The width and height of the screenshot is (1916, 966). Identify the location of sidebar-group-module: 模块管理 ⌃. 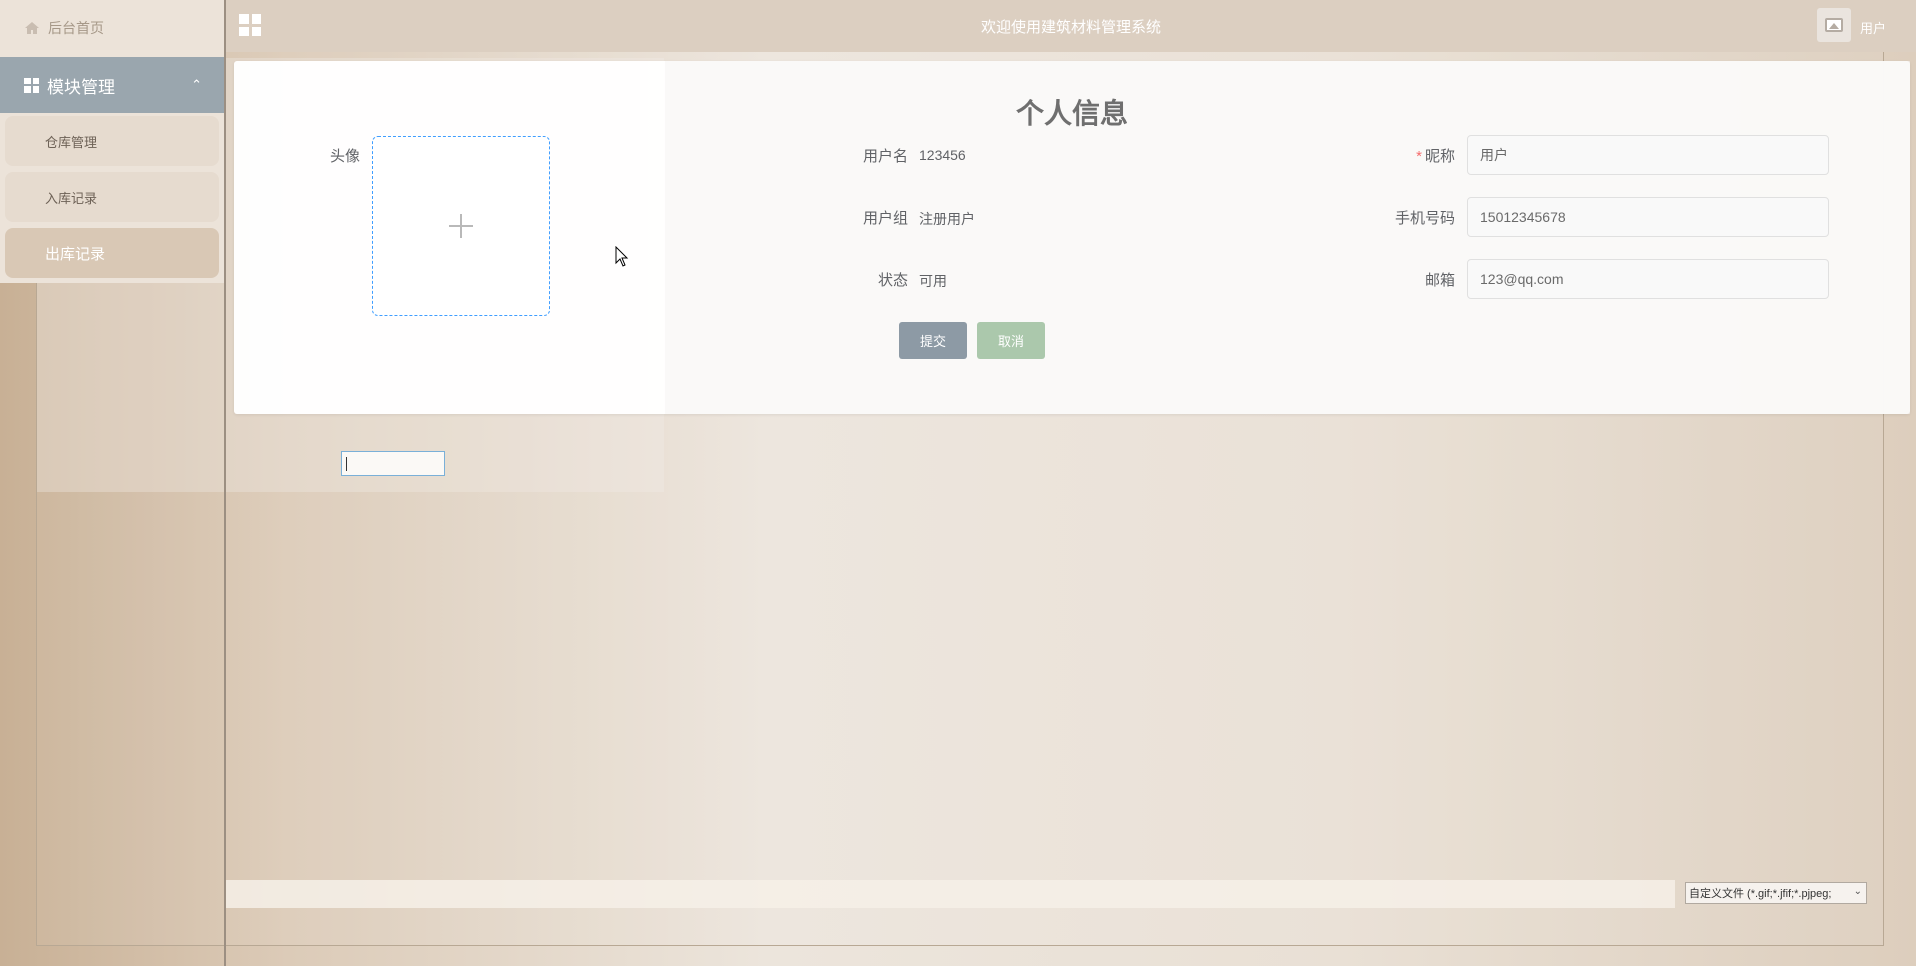
(112, 85).